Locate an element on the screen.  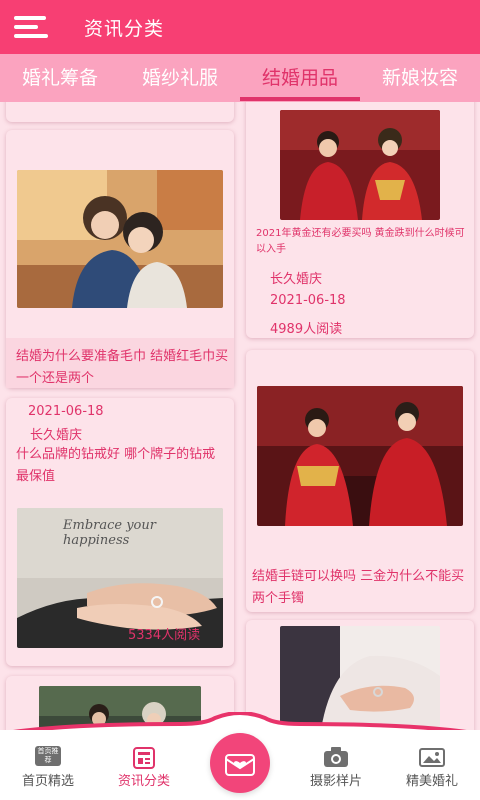
article-read-count: 5334人阅读 is located at coordinates (164, 635).